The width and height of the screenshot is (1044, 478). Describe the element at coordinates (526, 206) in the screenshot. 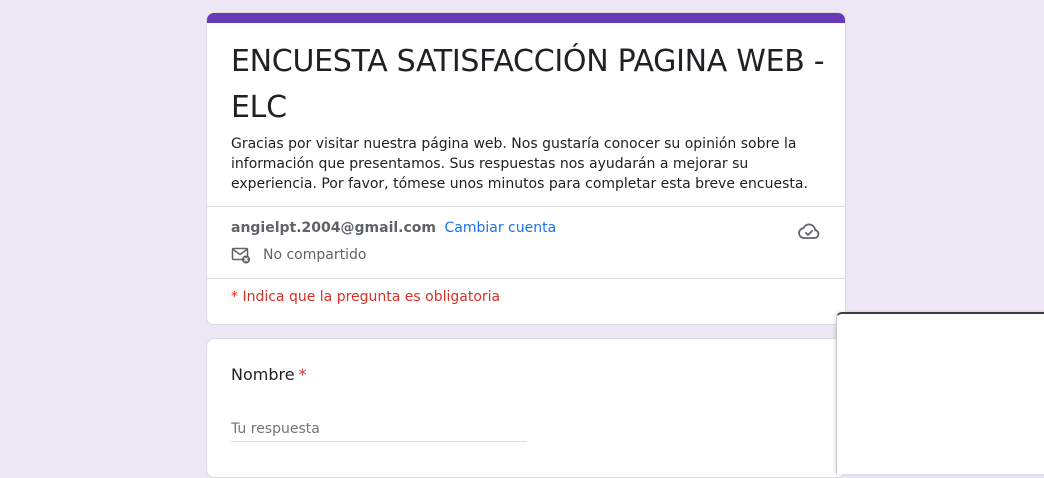

I see `header-divider` at that location.